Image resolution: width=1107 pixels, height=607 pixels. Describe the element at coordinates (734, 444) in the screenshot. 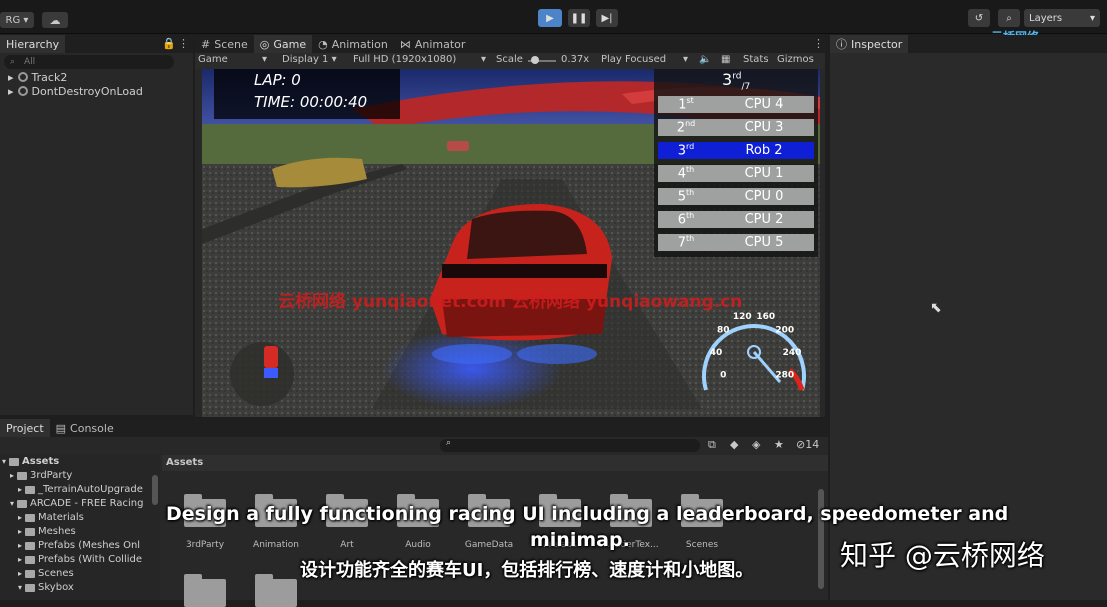

I see `filter-type-icon: ◆` at that location.